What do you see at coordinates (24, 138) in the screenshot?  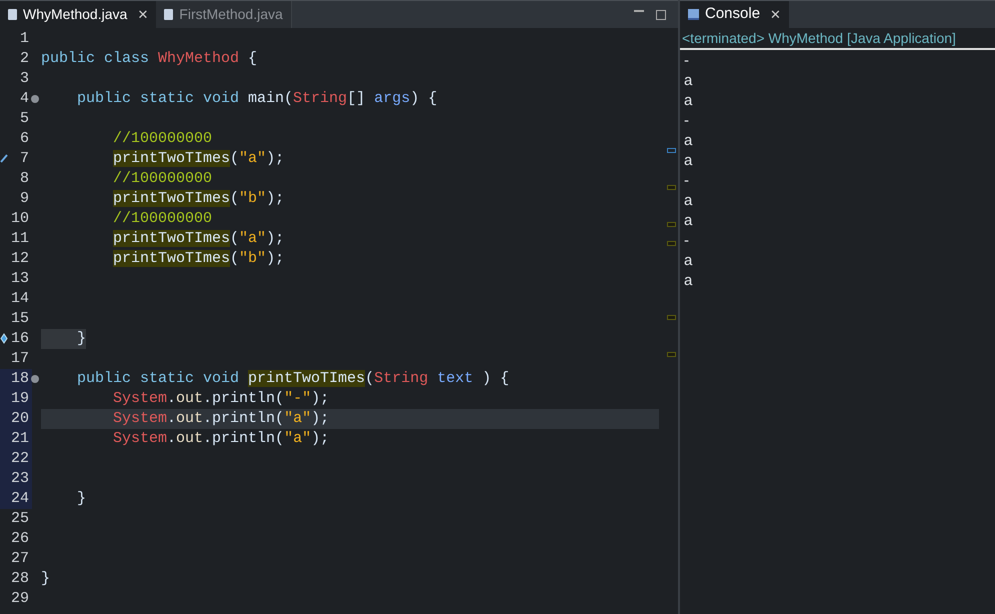 I see `line-number: 6` at bounding box center [24, 138].